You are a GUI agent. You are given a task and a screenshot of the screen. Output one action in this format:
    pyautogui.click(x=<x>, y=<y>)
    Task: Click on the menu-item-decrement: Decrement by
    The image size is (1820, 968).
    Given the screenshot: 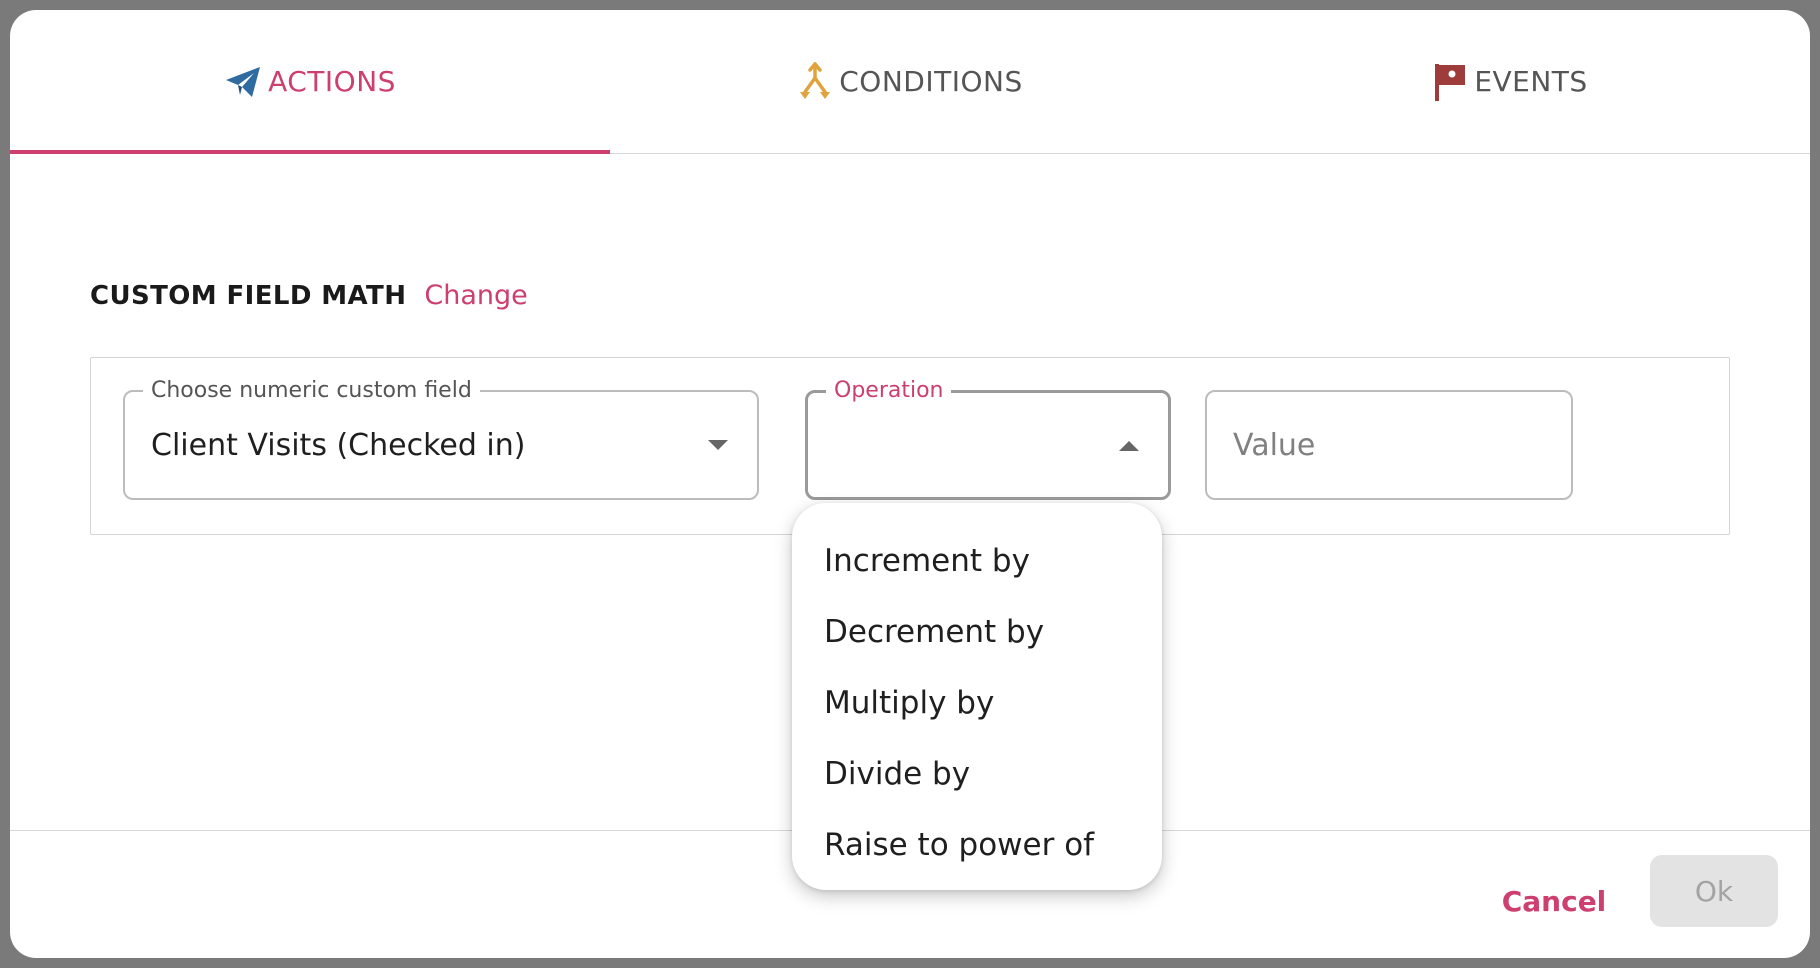 What is the action you would take?
    pyautogui.click(x=977, y=631)
    